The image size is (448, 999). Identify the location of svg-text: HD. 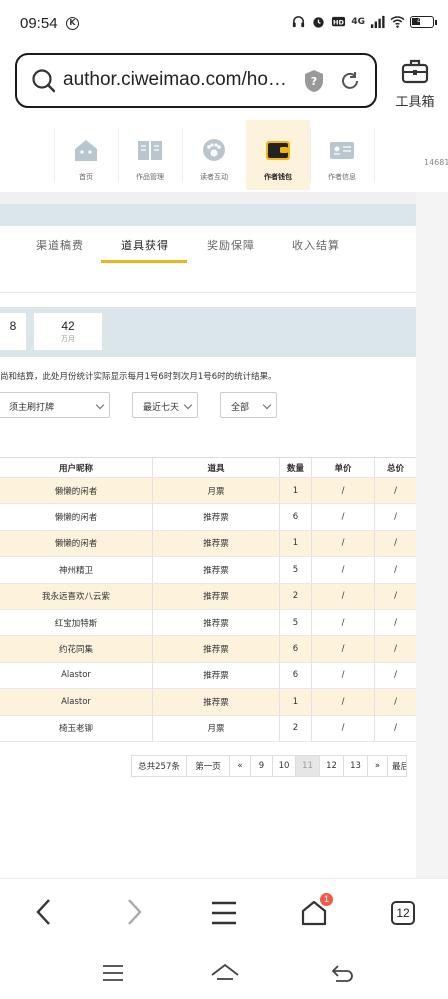
(338, 22).